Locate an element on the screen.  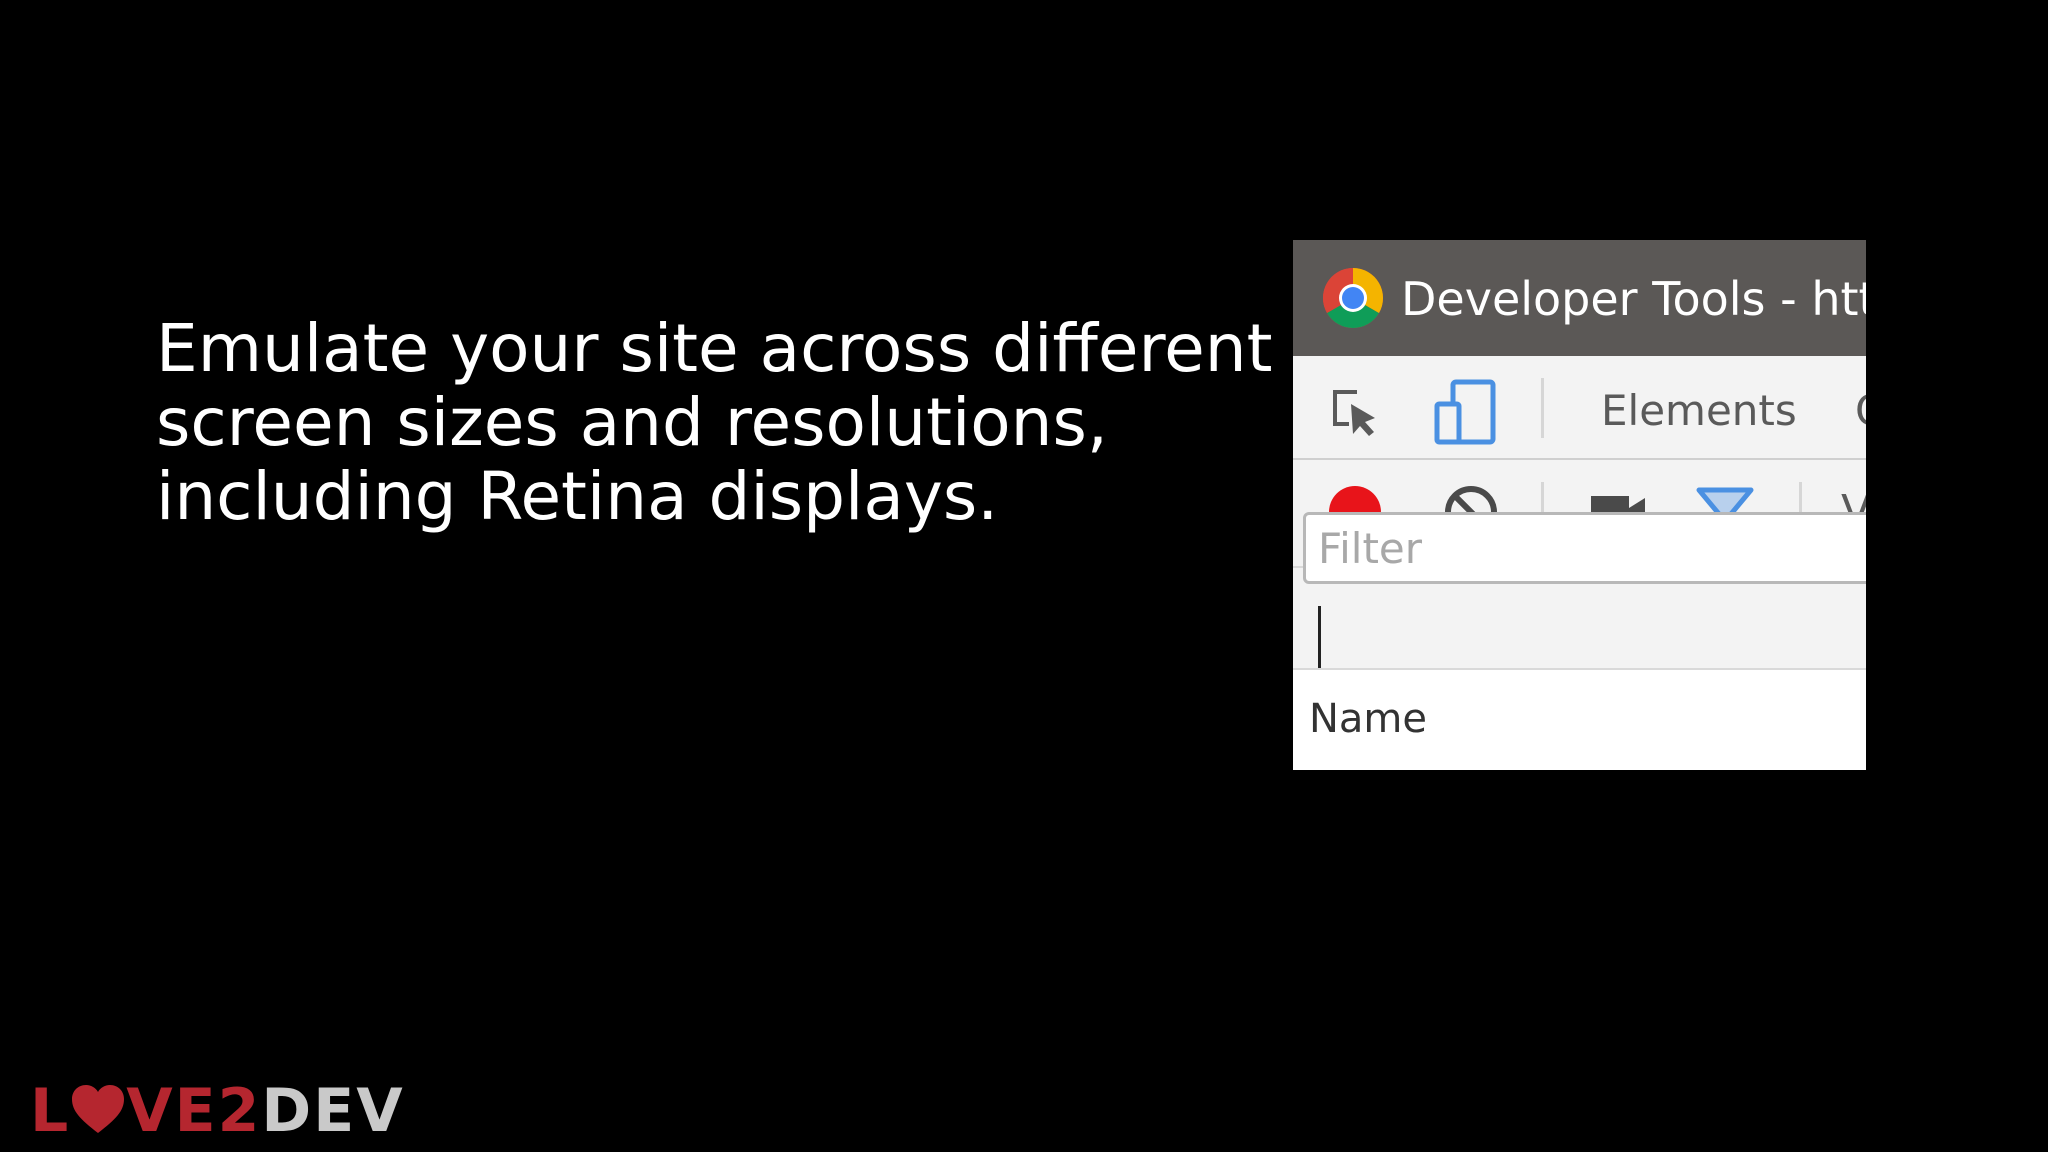
text-caret is located at coordinates (1319, 637).